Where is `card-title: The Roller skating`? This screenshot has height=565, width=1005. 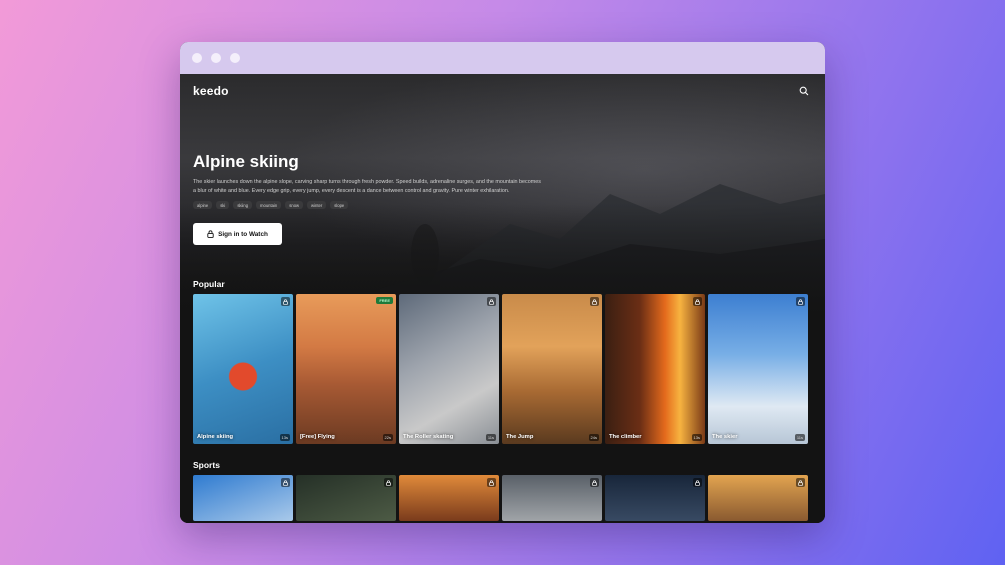 card-title: The Roller skating is located at coordinates (428, 437).